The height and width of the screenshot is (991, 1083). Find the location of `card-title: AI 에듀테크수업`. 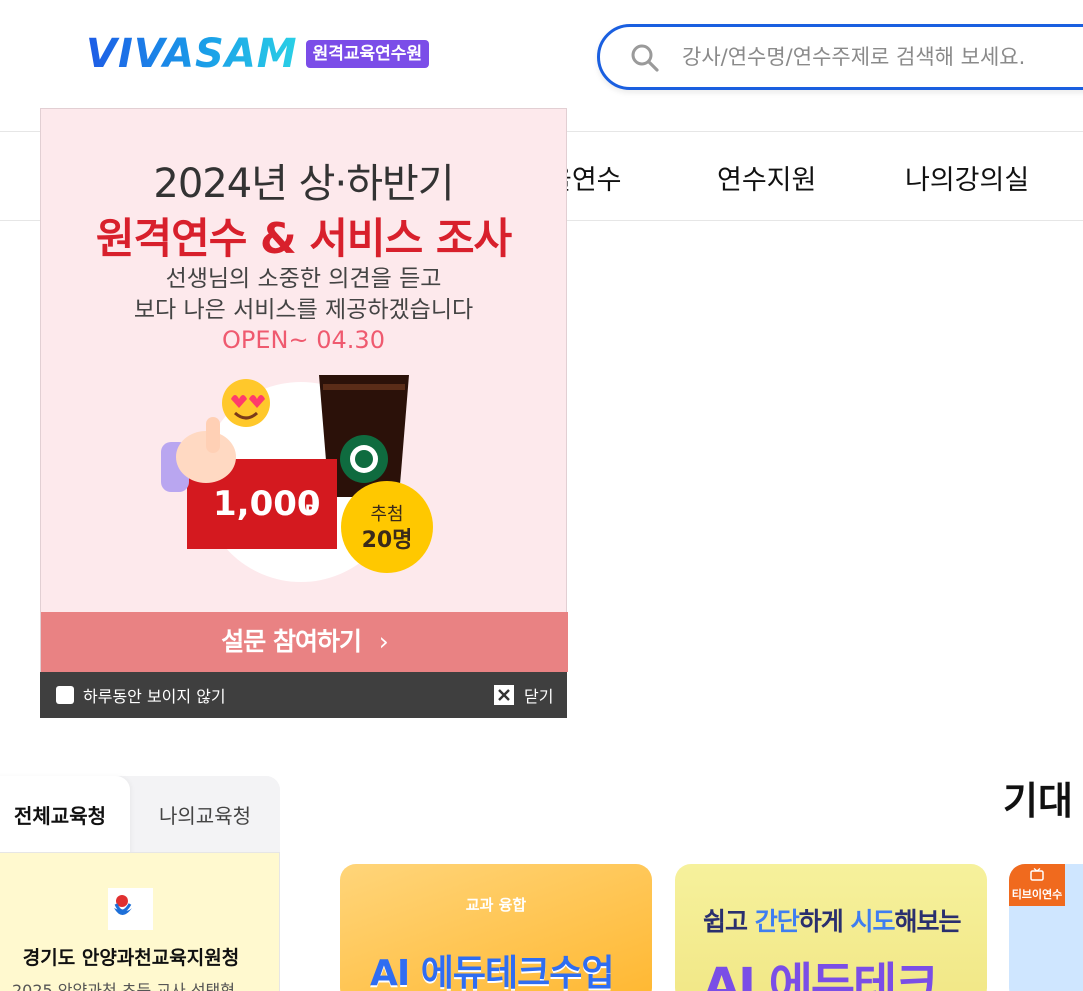

card-title: AI 에듀테크수업 is located at coordinates (492, 972).